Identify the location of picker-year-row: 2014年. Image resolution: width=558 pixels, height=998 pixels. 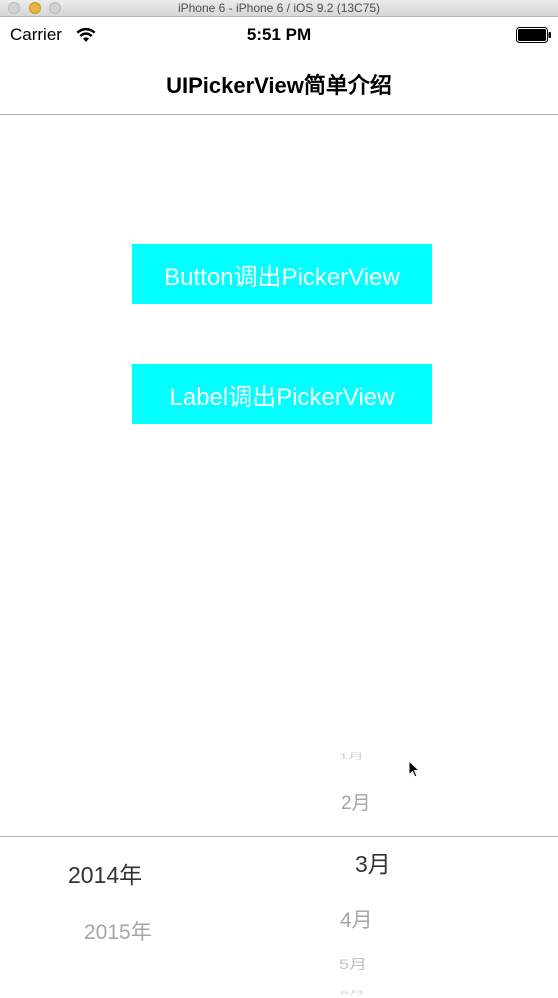
(105, 873).